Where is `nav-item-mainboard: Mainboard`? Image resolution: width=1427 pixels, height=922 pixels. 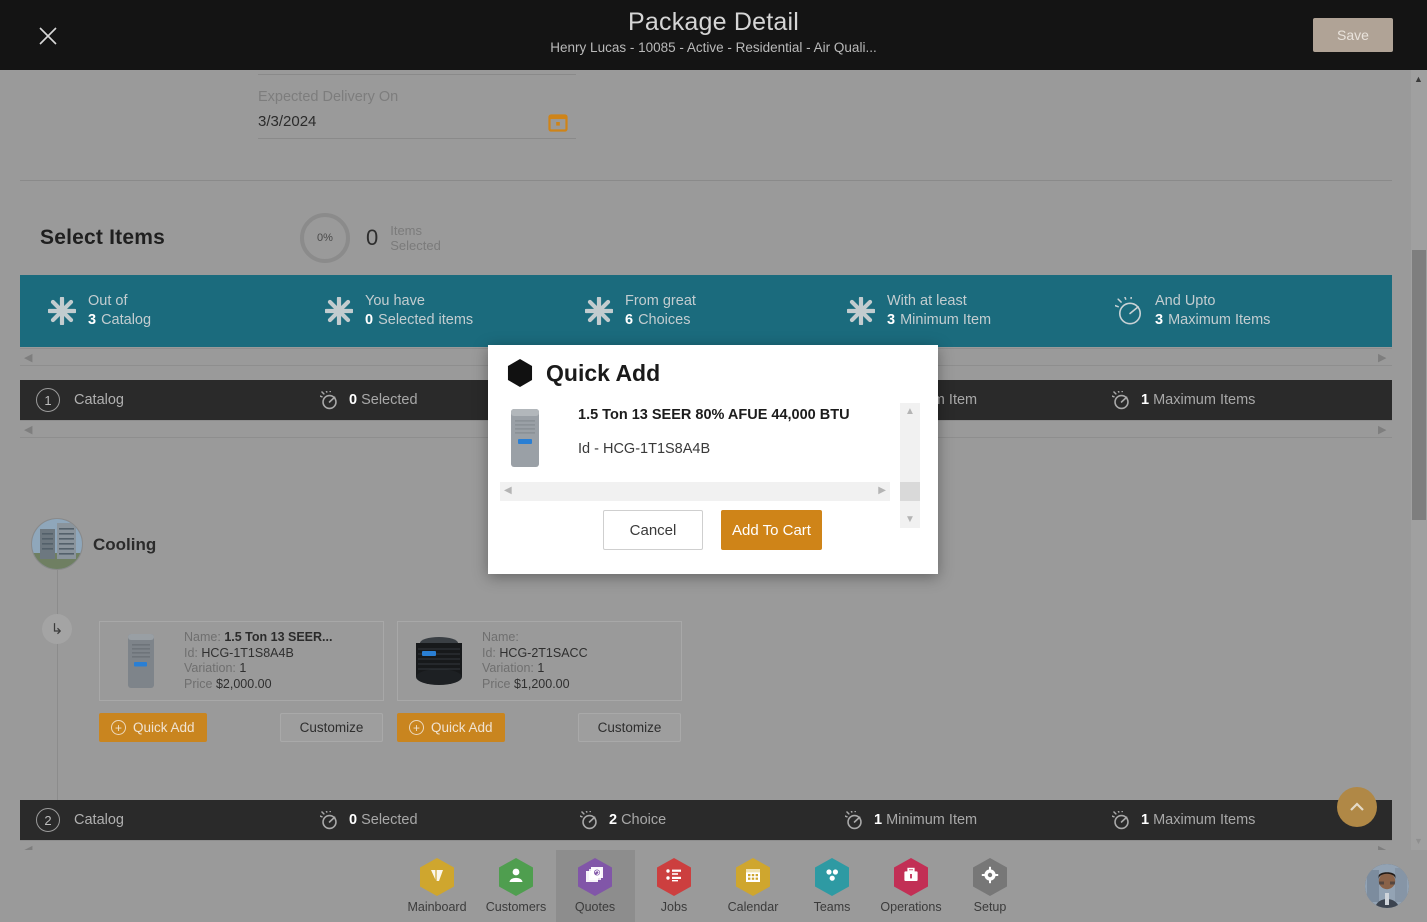
nav-item-mainboard: Mainboard is located at coordinates (437, 886).